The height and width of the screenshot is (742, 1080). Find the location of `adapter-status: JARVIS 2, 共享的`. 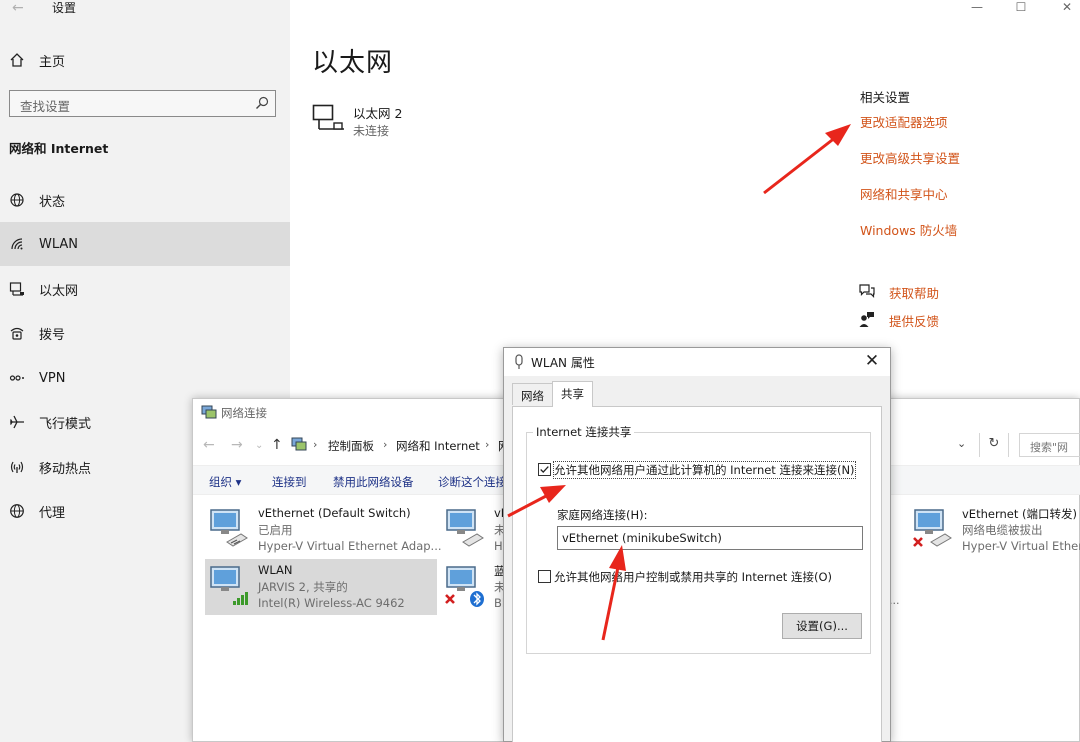

adapter-status: JARVIS 2, 共享的 is located at coordinates (303, 587).